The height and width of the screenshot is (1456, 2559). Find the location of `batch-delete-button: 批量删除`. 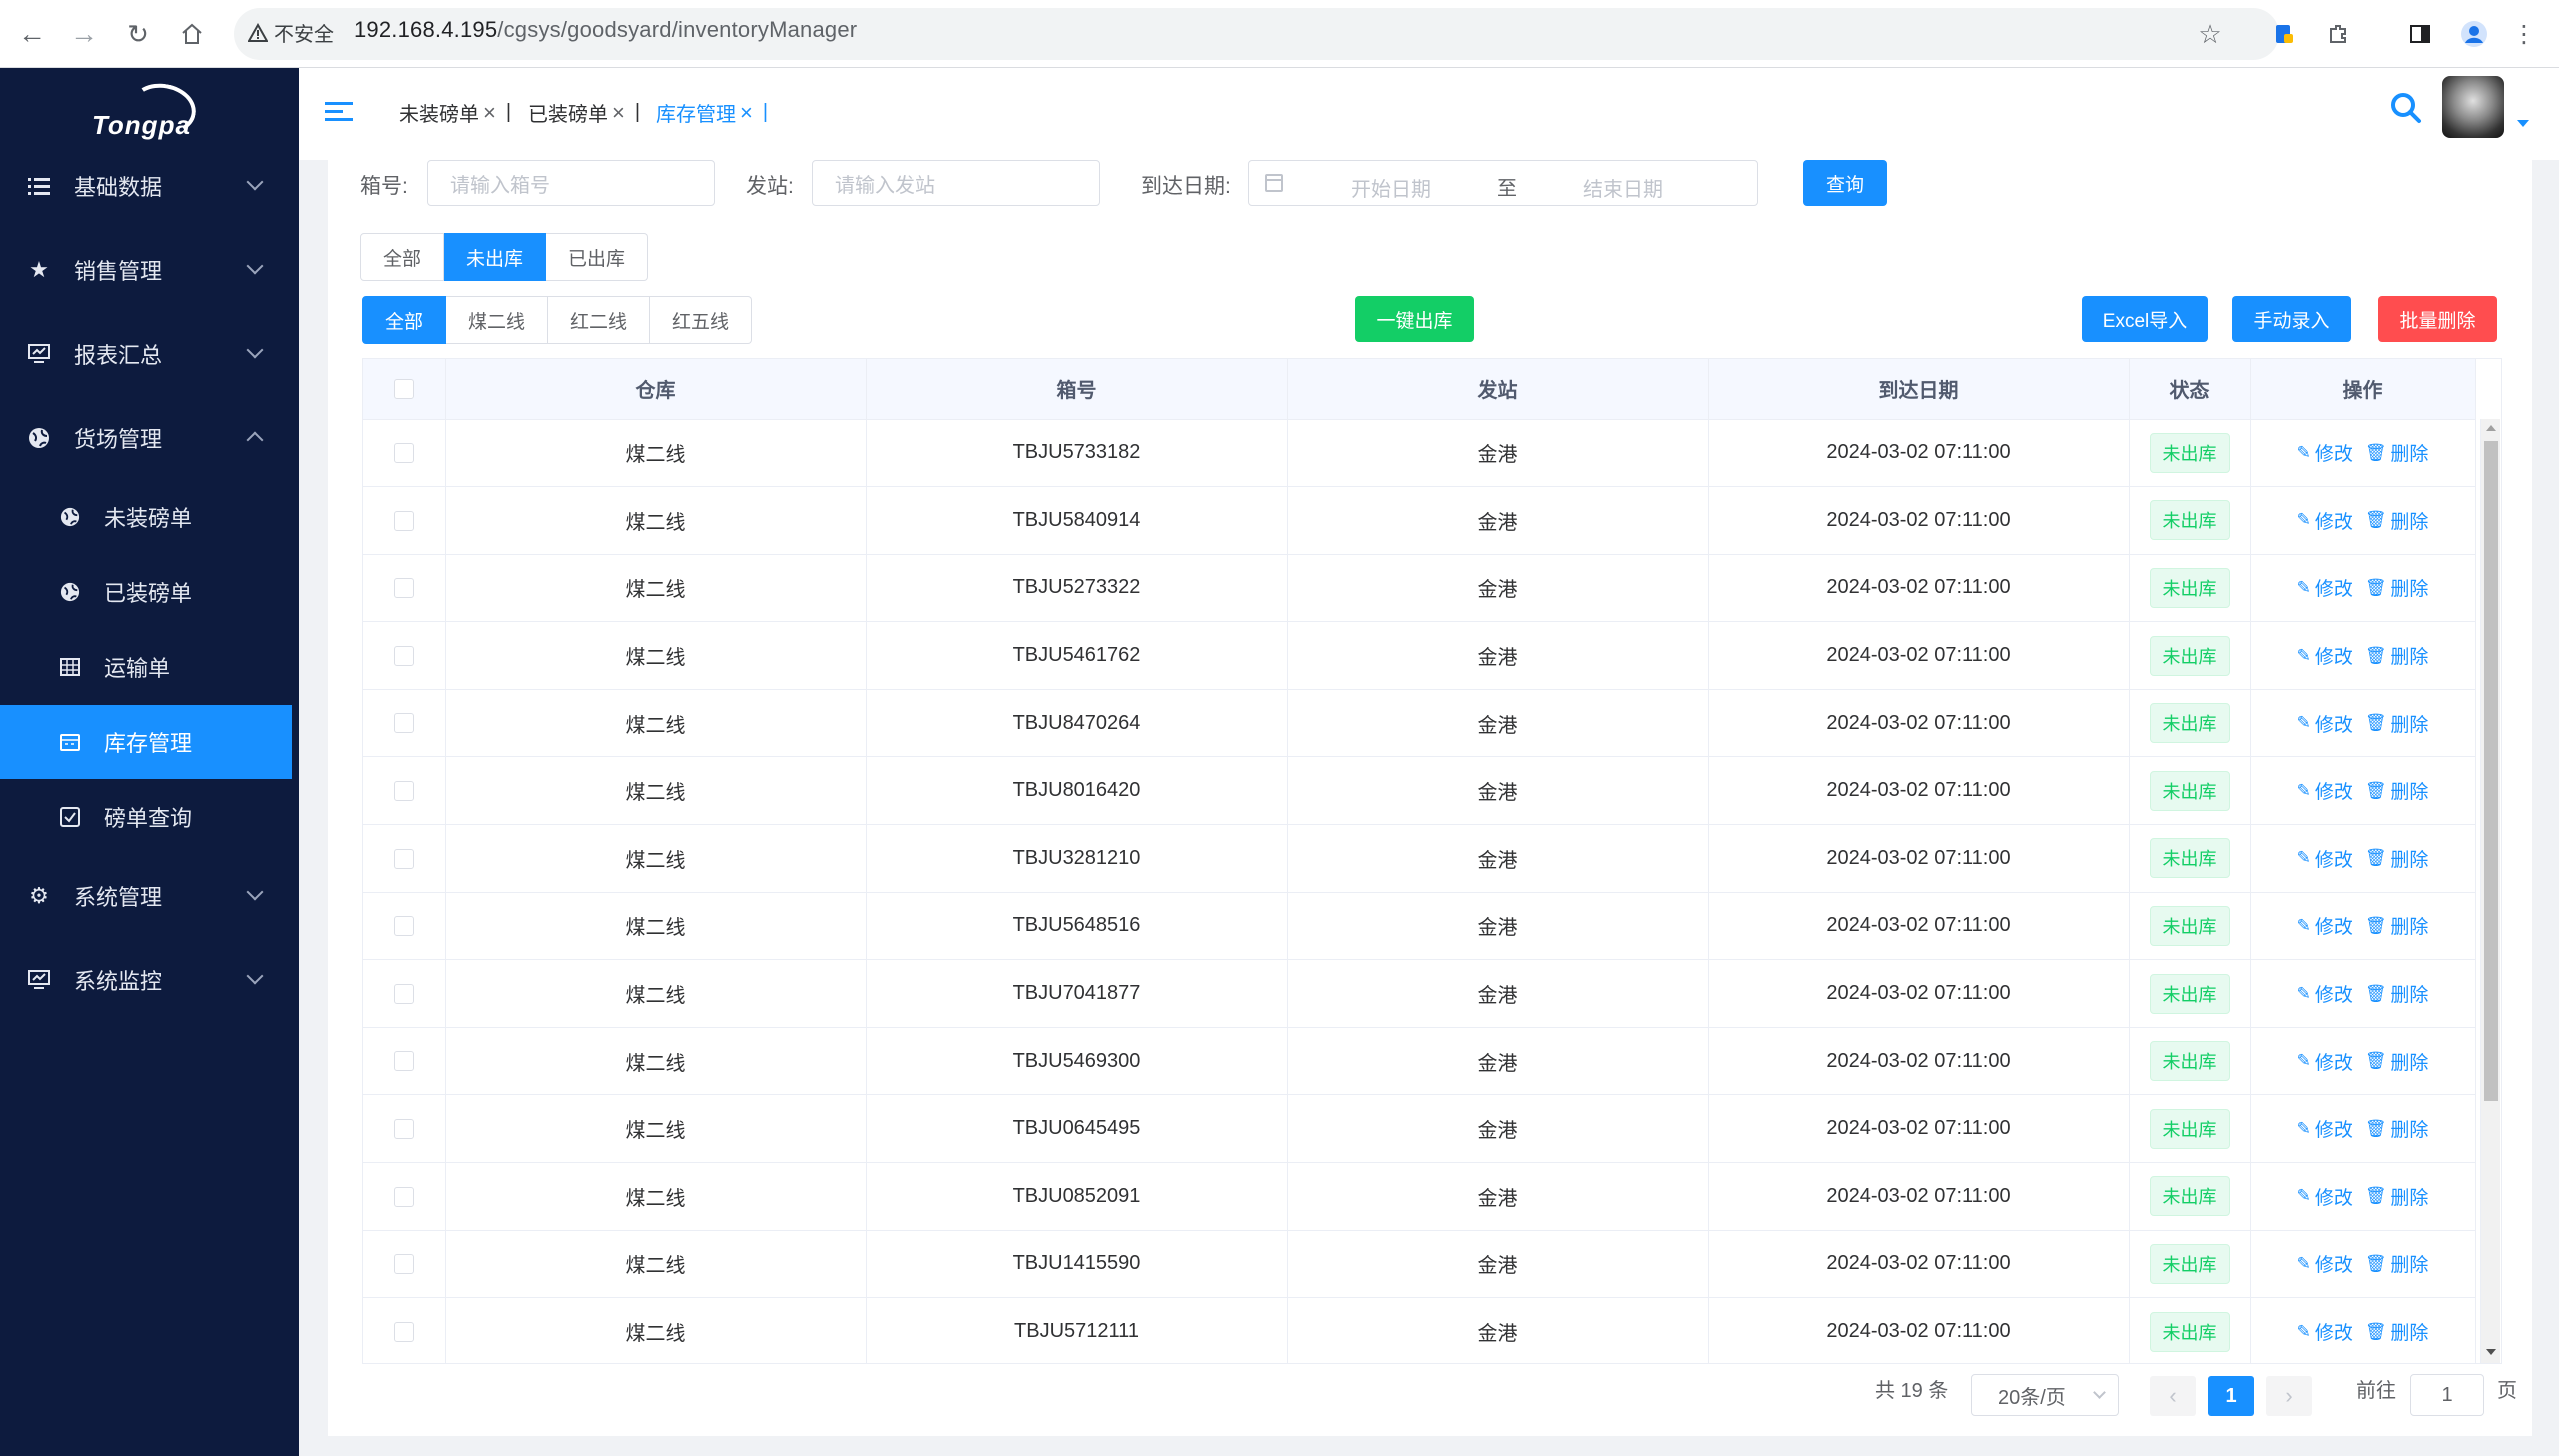

batch-delete-button: 批量删除 is located at coordinates (2437, 319).